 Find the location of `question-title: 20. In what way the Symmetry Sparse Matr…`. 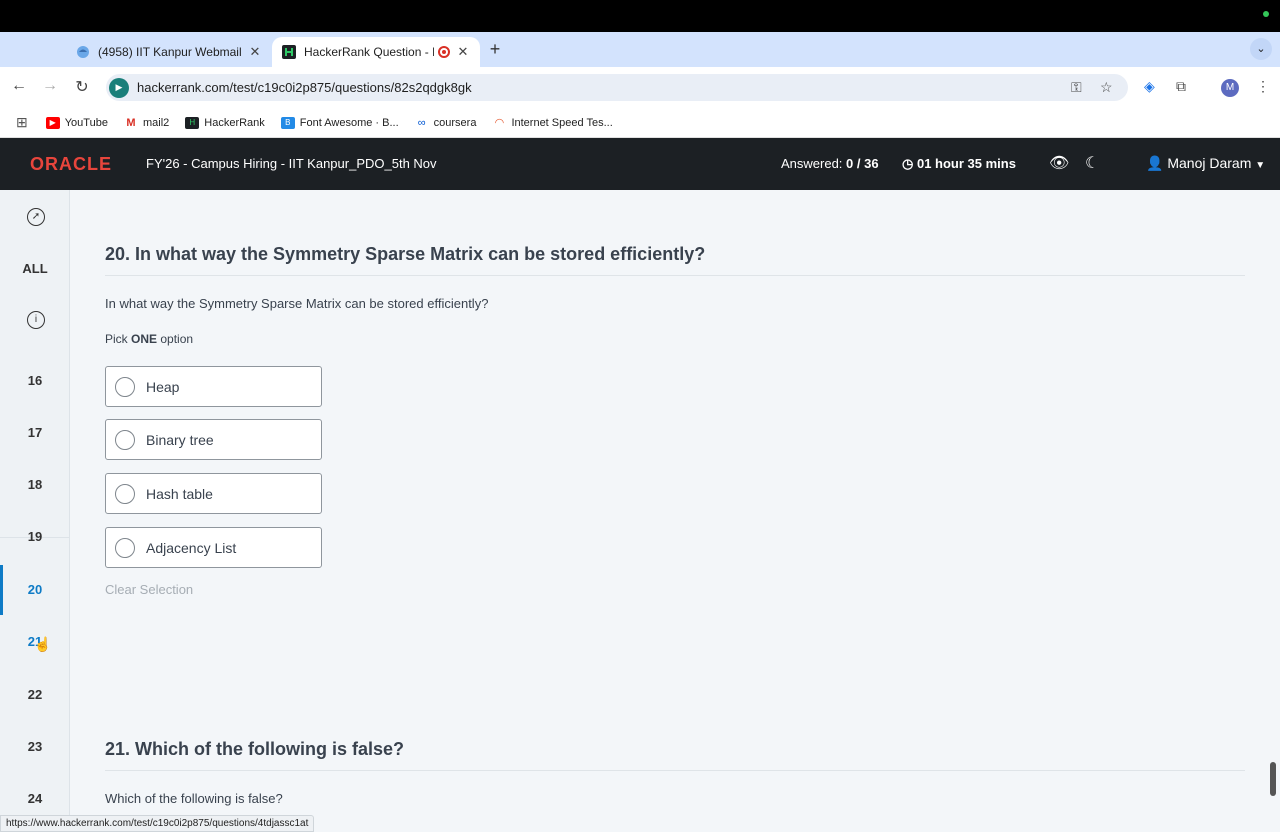

question-title: 20. In what way the Symmetry Sparse Matr… is located at coordinates (405, 254).